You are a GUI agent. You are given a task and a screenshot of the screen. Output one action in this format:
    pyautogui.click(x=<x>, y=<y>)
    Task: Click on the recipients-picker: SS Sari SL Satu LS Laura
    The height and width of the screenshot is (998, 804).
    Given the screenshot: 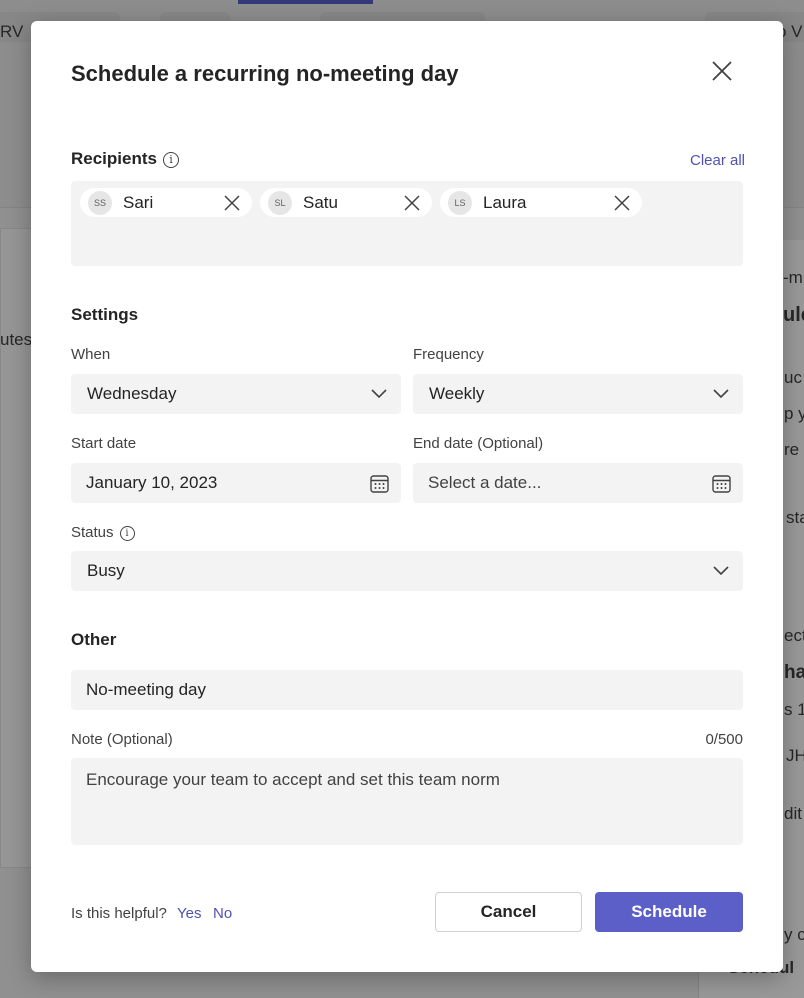 What is the action you would take?
    pyautogui.click(x=407, y=223)
    